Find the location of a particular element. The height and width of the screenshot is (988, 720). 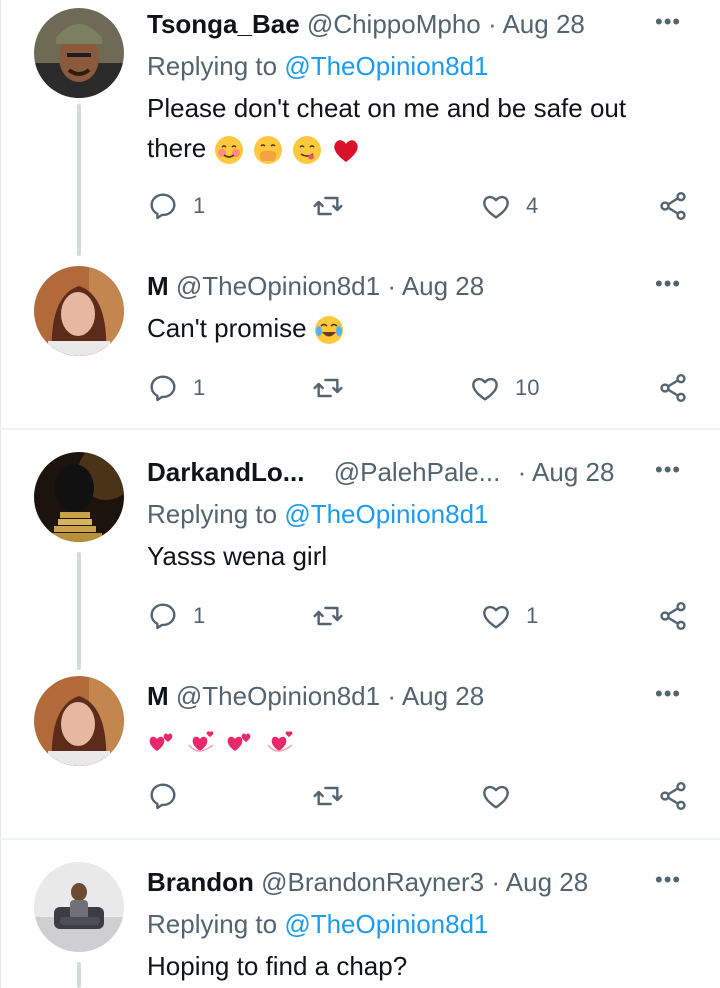

tweet-text-line: Please don't cheat on me and be safe out is located at coordinates (387, 108).